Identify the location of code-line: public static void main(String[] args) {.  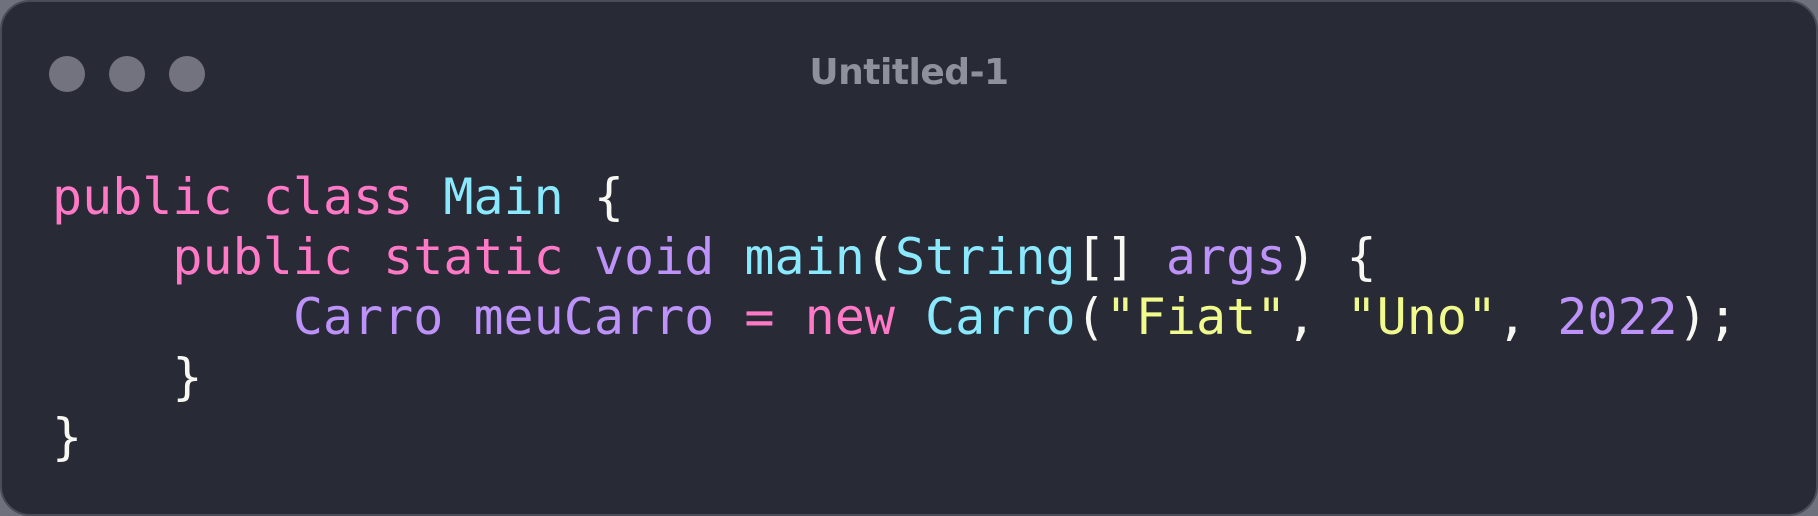
(895, 257).